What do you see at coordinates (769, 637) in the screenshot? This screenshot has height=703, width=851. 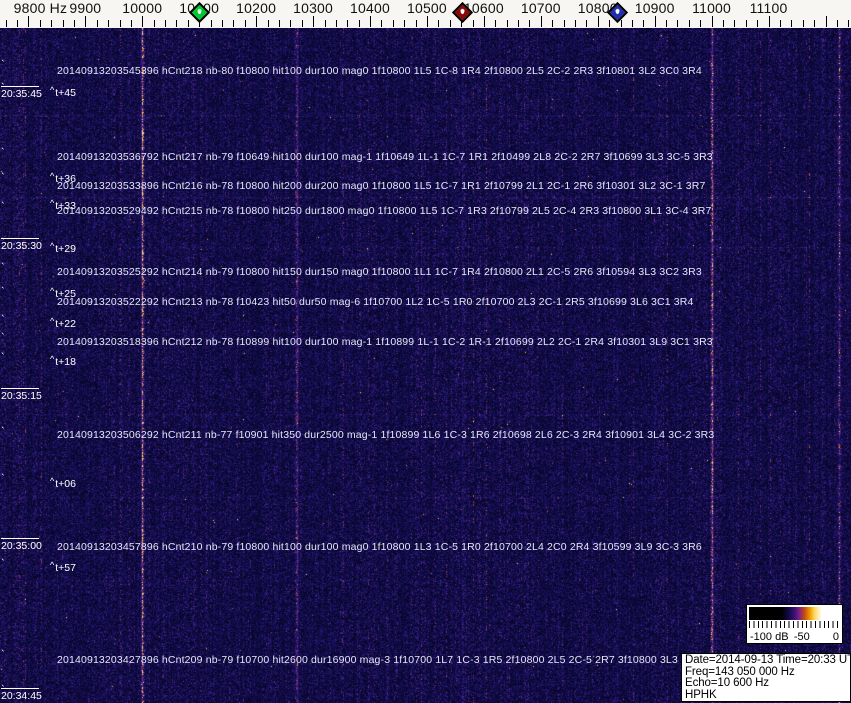 I see `colorbar-label-min: -100 dB` at bounding box center [769, 637].